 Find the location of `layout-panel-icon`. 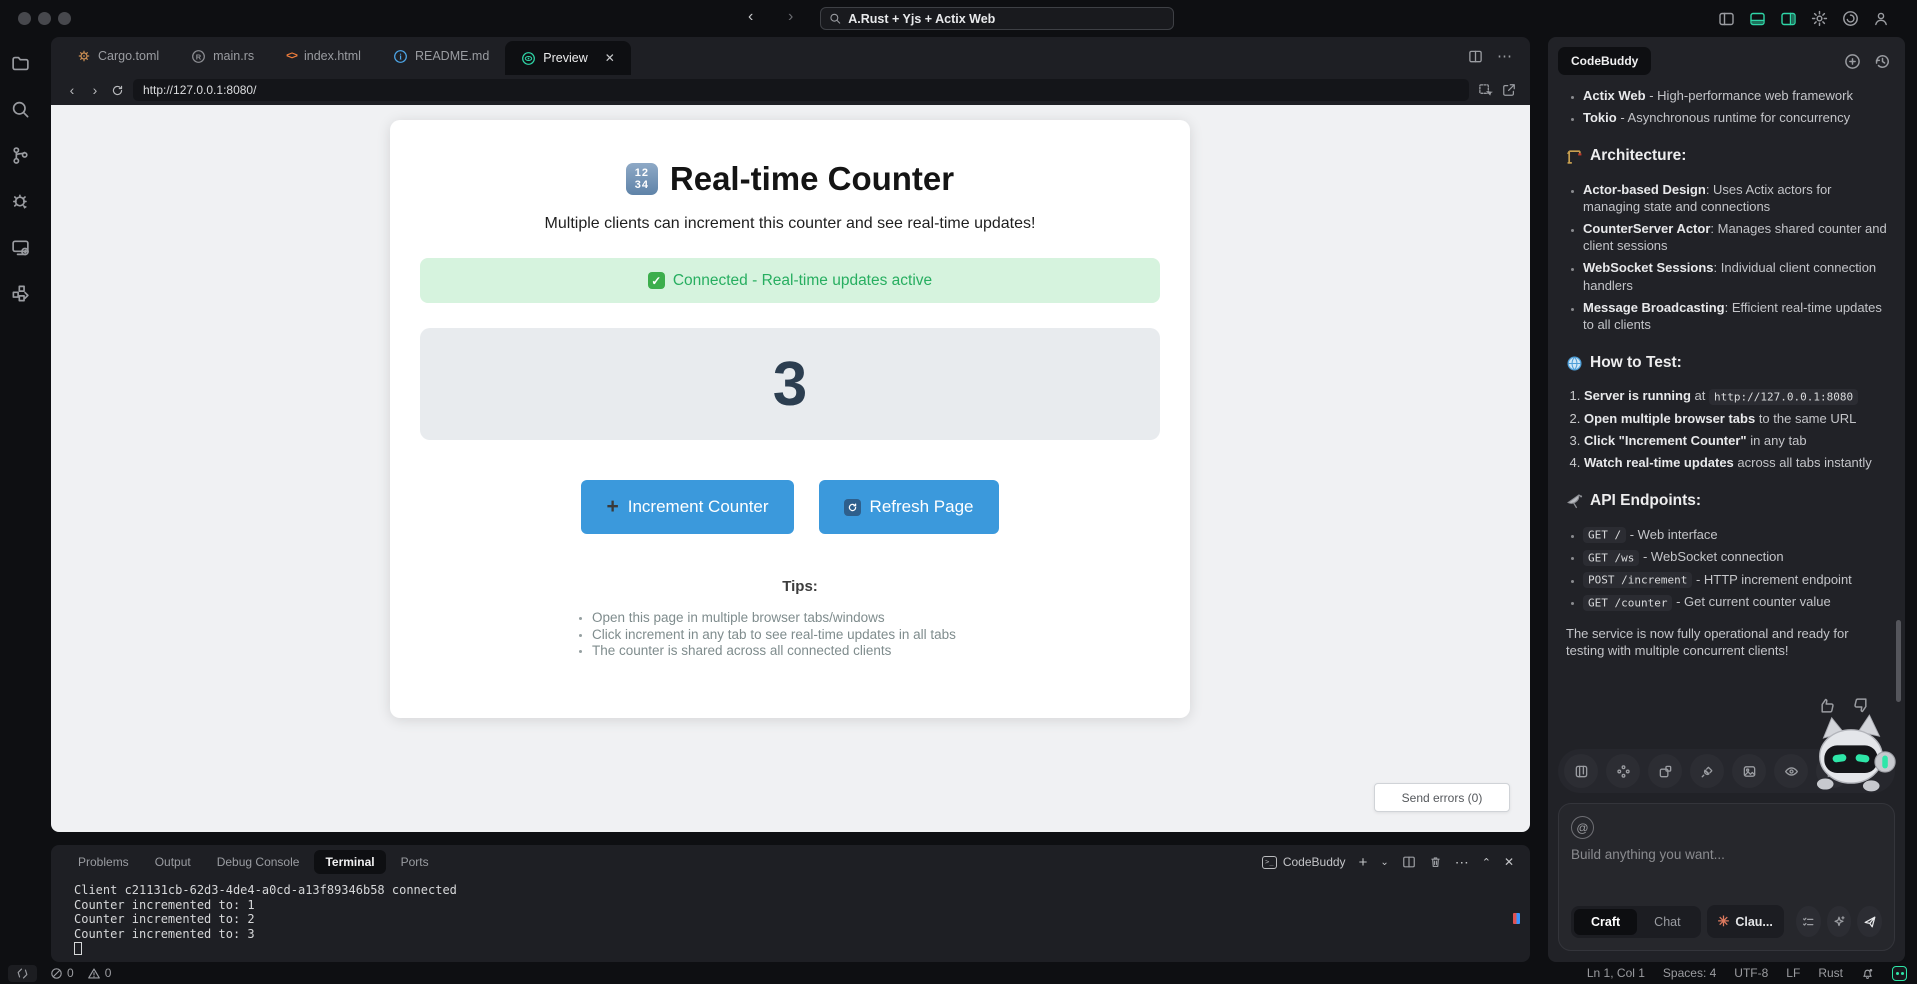

layout-panel-icon is located at coordinates (1757, 19).